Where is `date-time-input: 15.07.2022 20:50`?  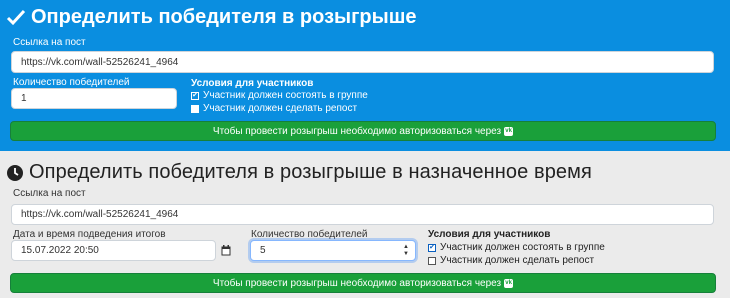
date-time-input: 15.07.2022 20:50 is located at coordinates (113, 250).